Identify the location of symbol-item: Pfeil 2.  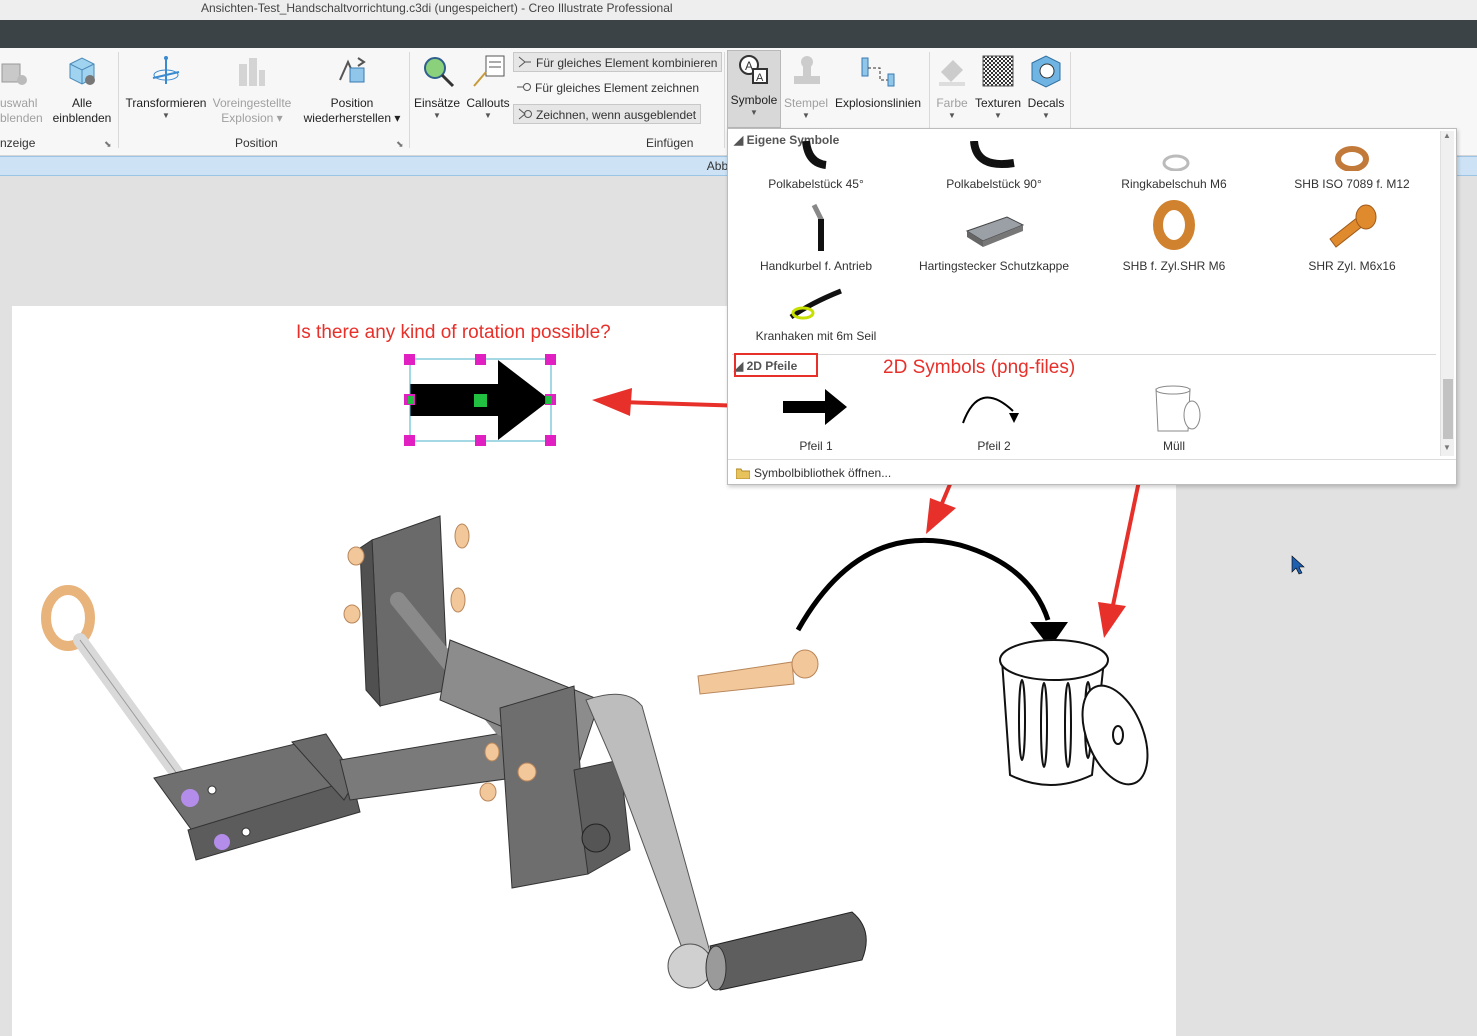
(994, 419).